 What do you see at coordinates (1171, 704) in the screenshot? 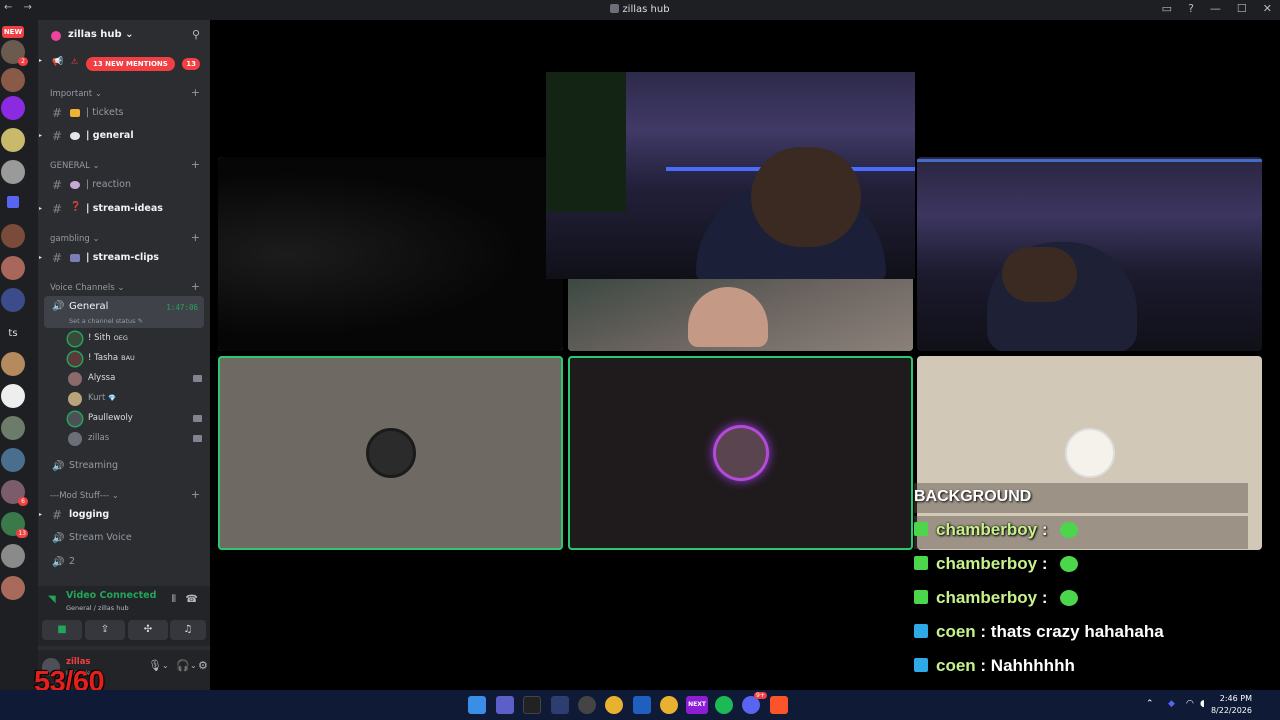
I see `tray-app-icon: ◆` at bounding box center [1171, 704].